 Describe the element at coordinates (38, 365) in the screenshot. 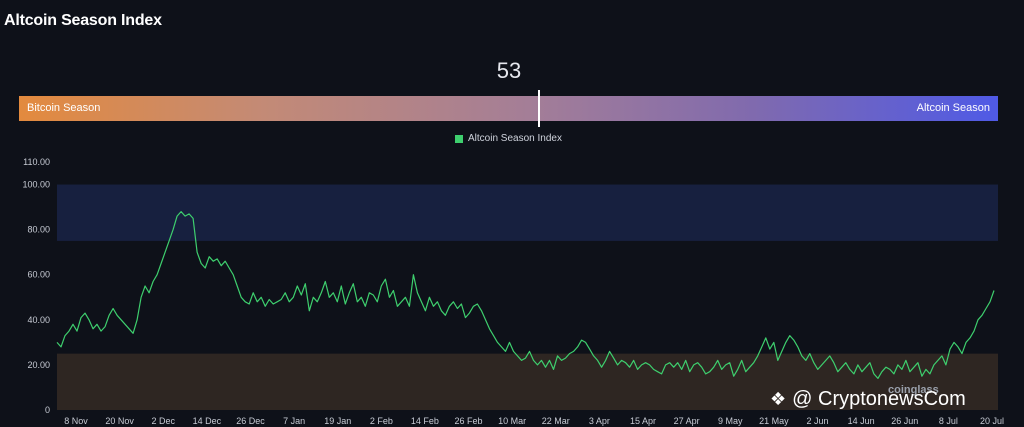

I see `y-tick-label: 20.00` at that location.